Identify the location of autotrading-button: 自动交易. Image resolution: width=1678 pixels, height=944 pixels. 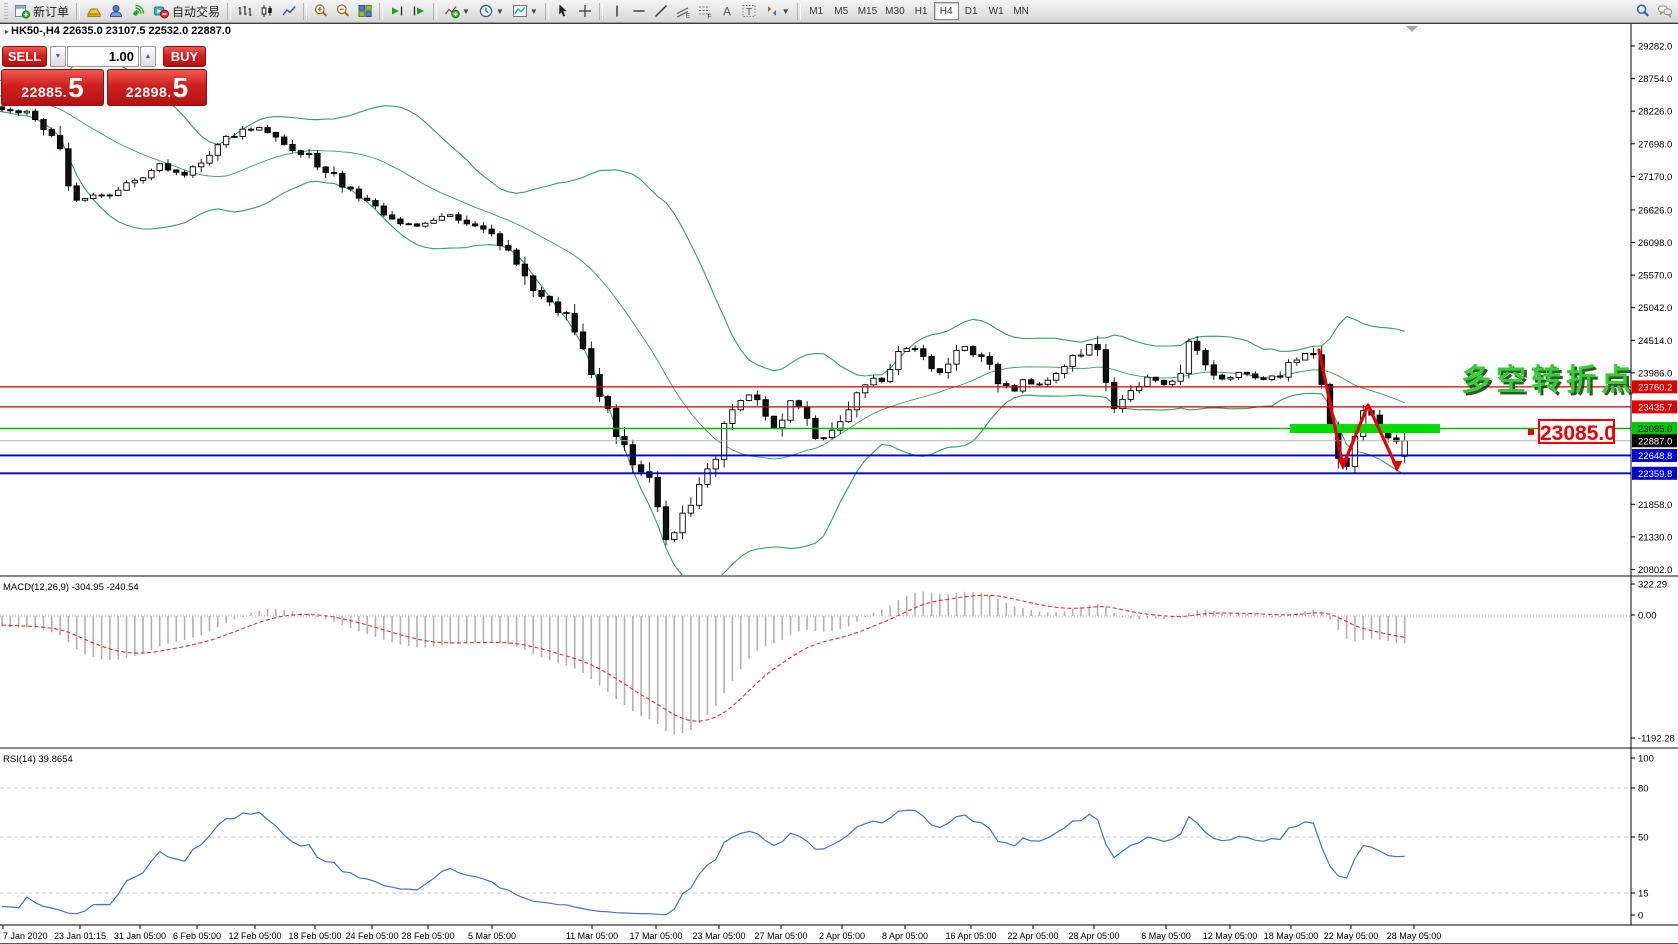
(186, 11).